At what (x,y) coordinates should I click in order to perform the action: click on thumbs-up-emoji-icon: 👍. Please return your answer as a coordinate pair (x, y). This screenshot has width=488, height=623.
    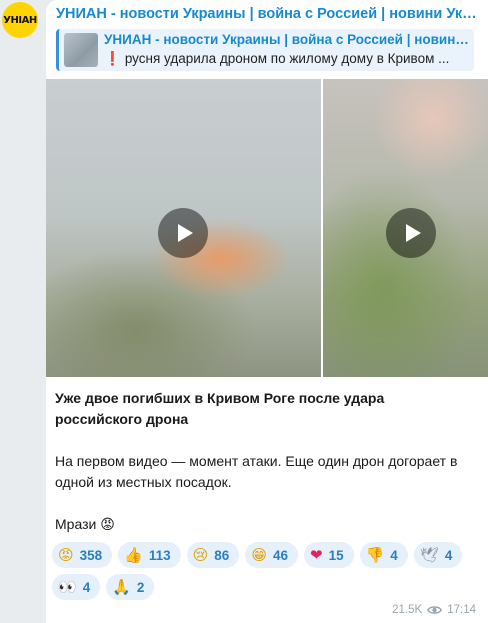
    Looking at the image, I should click on (133, 555).